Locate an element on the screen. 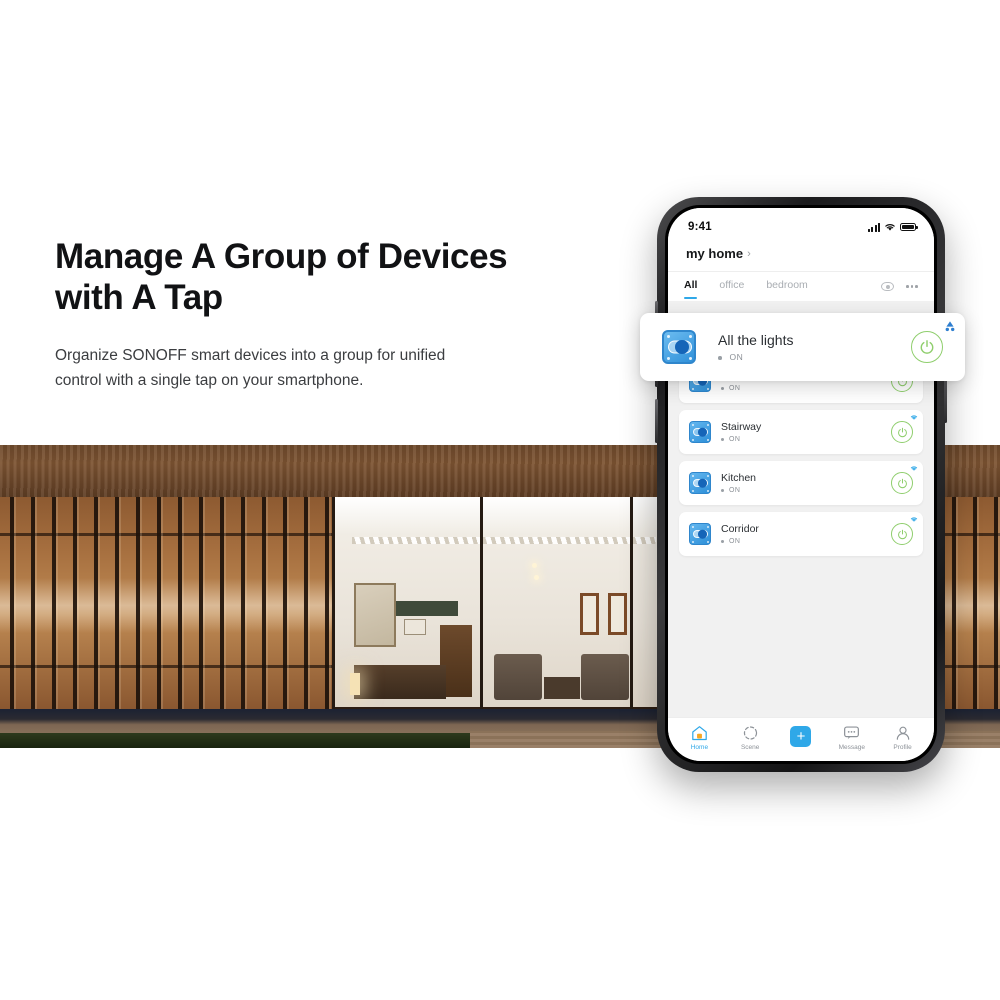 This screenshot has height=1000, width=1000. nav-item-home: Home is located at coordinates (699, 737).